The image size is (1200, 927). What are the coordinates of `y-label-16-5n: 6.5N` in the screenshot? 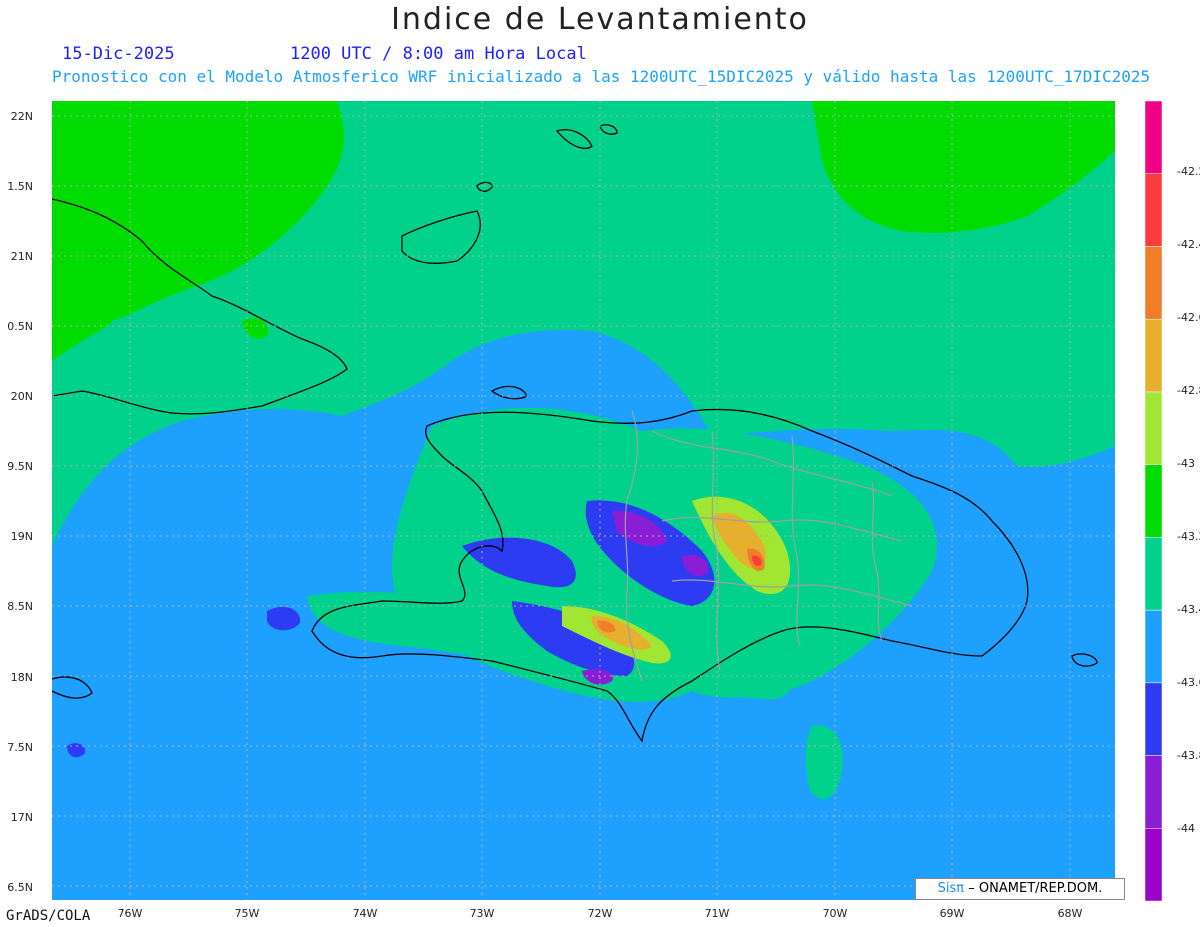 It's located at (20, 887).